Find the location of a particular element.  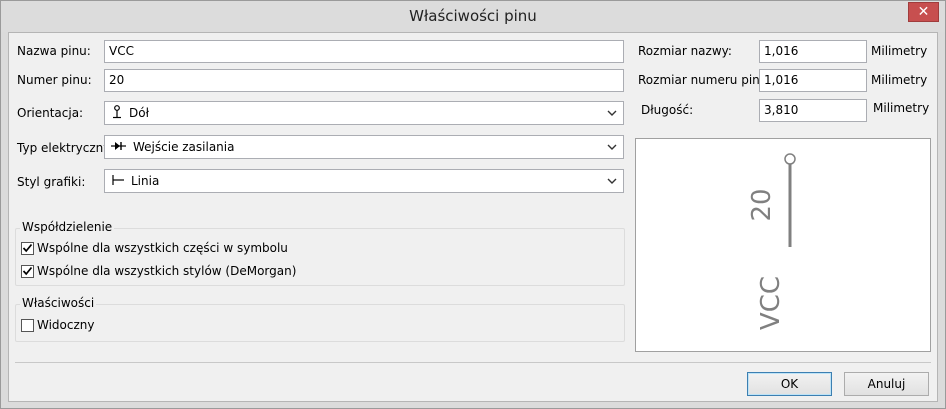

visible-label: Widoczny is located at coordinates (66, 325).